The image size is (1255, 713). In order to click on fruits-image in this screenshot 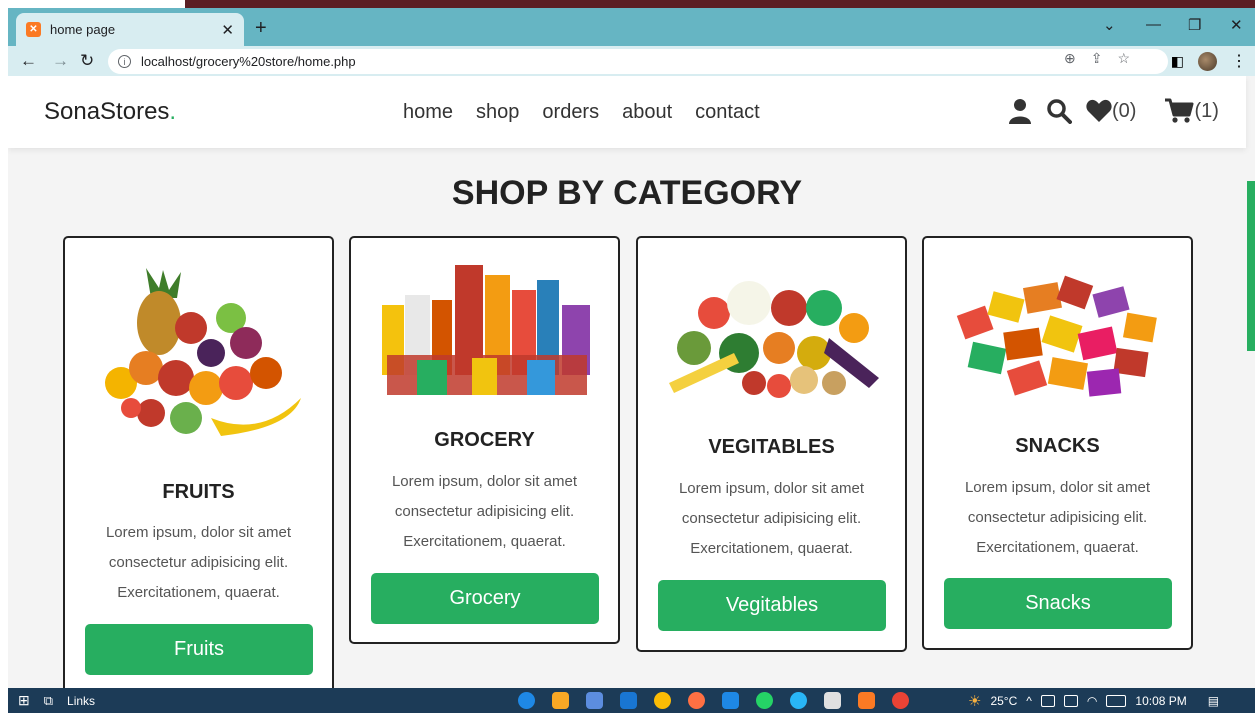, I will do `click(200, 358)`.